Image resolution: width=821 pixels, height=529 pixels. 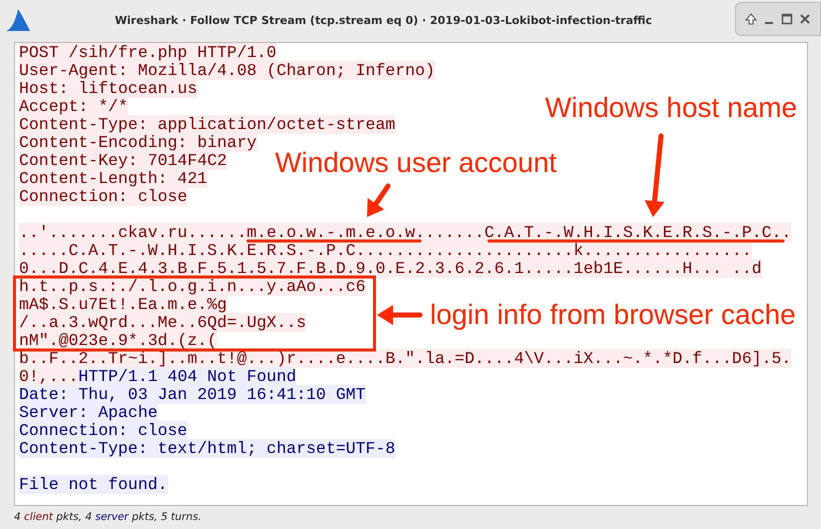 What do you see at coordinates (207, 448) in the screenshot?
I see `server-text: Content-Type: text/html; charset=UTF-8` at bounding box center [207, 448].